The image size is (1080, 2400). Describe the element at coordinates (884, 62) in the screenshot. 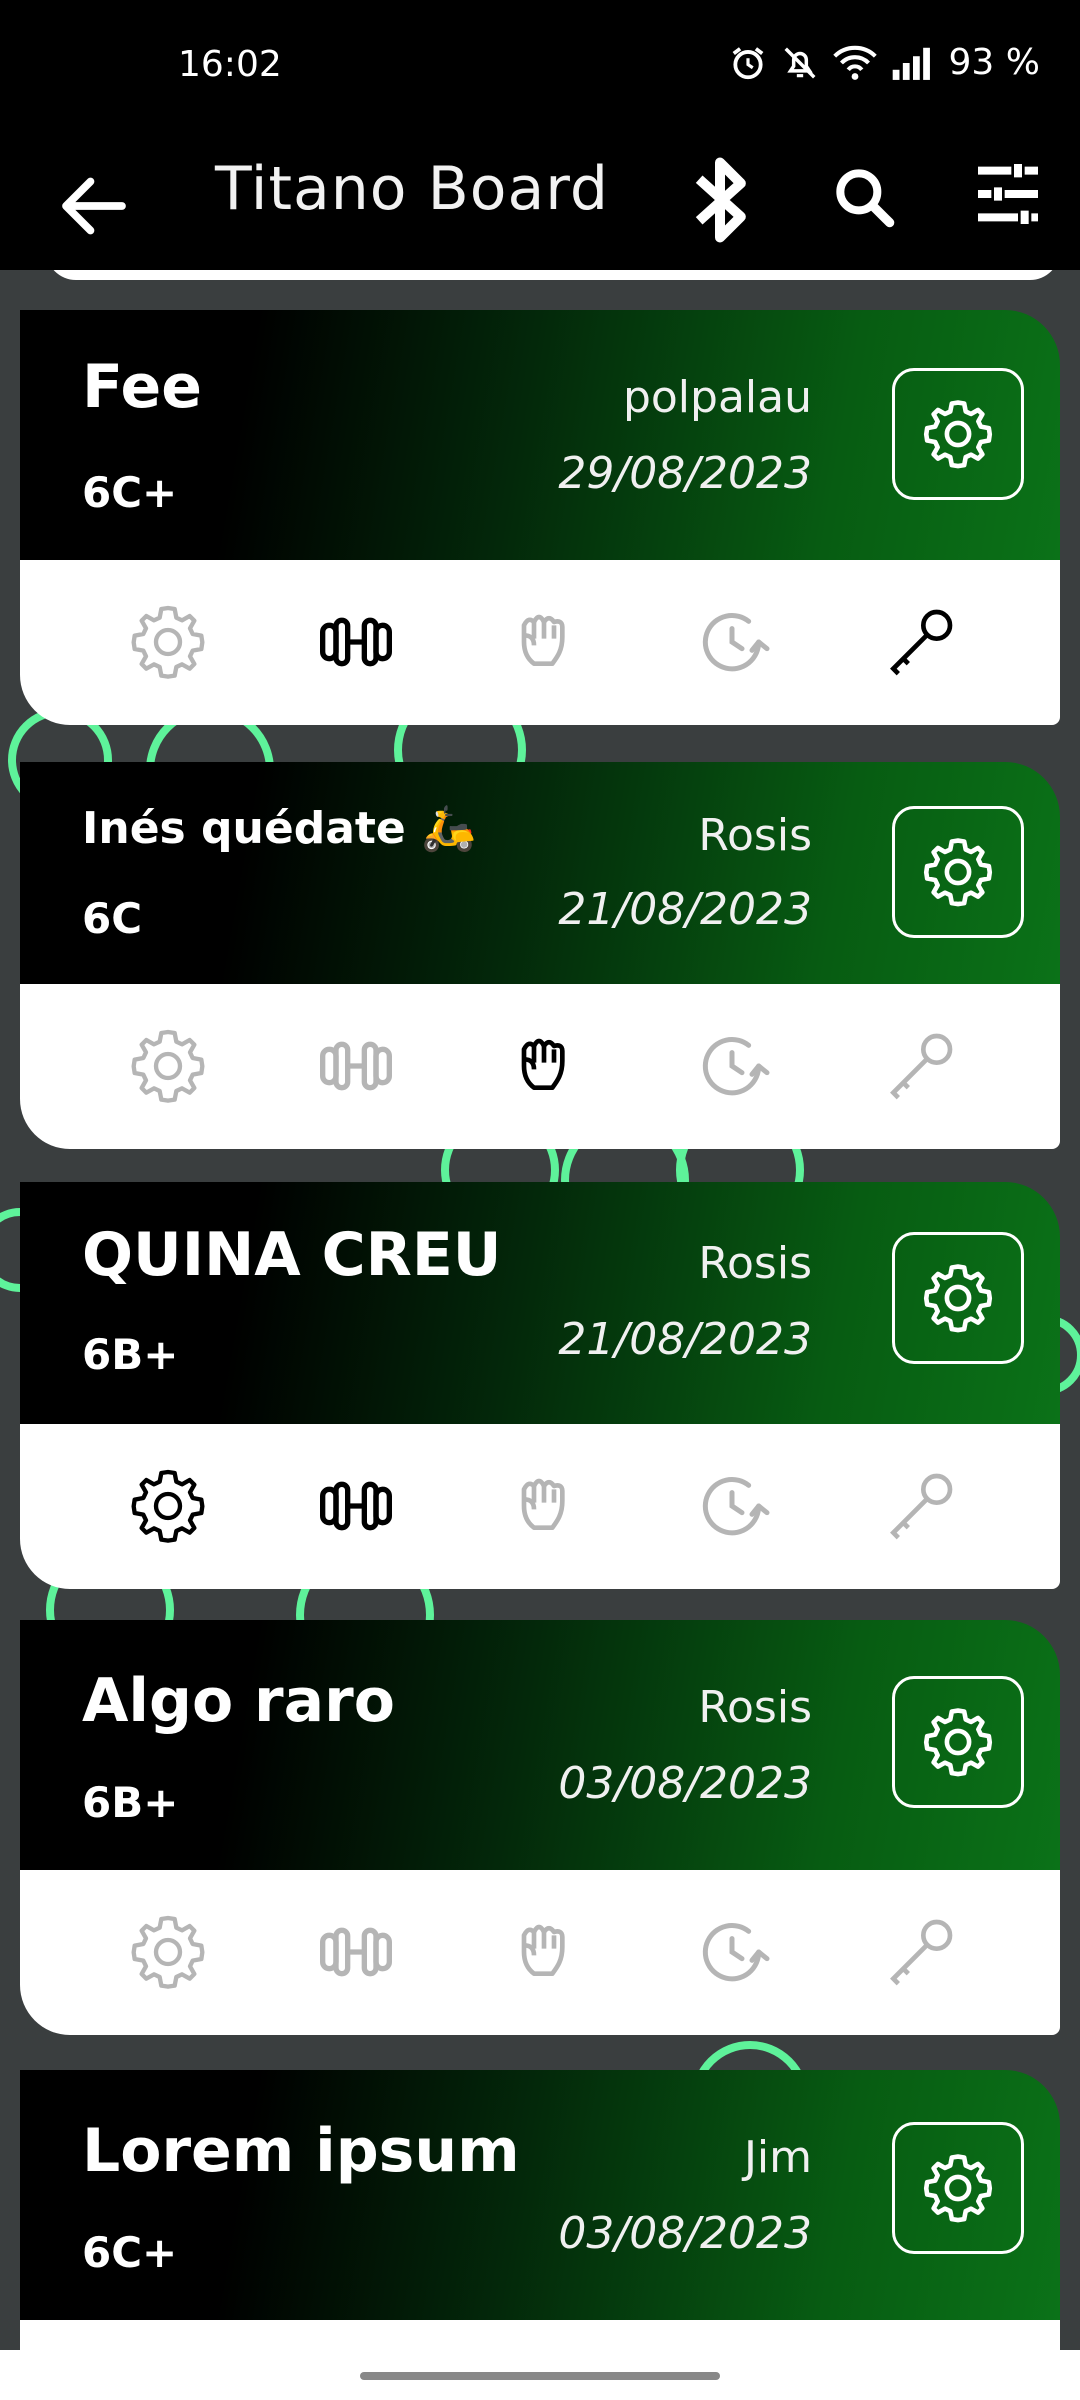

I see `status-icons: 93 %` at that location.